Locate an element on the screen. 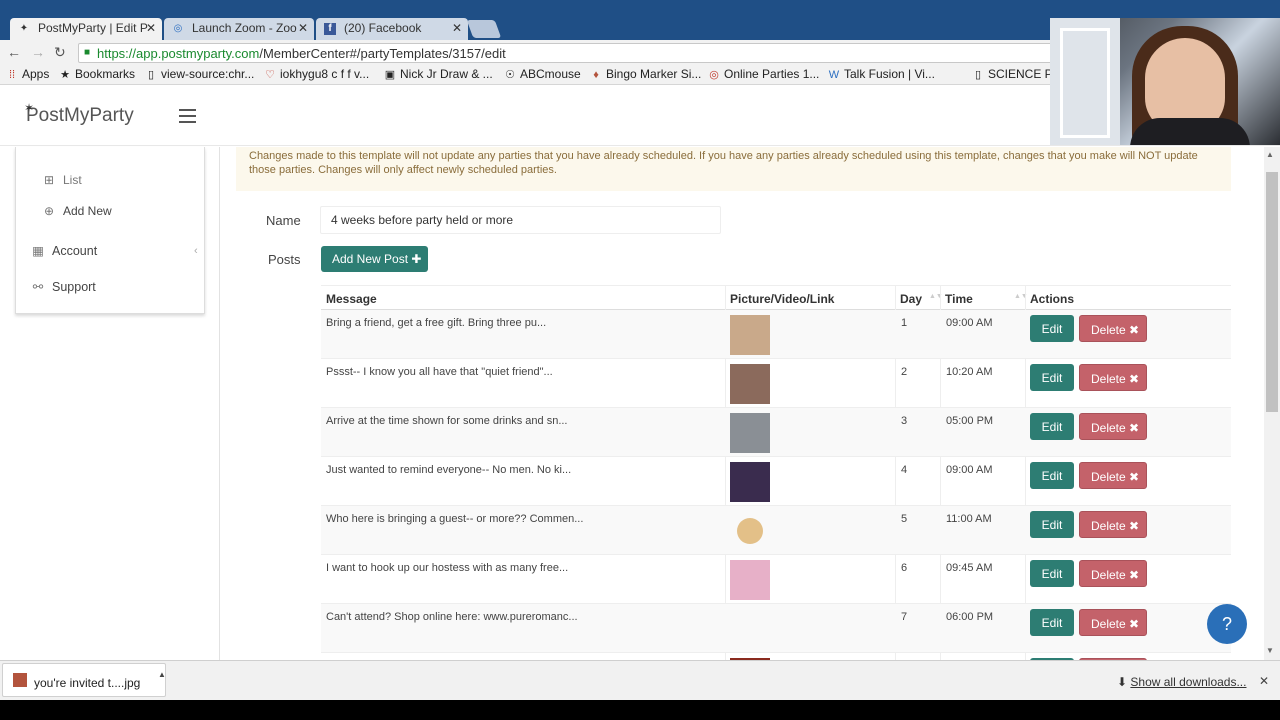 The image size is (1280, 720). lock-icon: ■ is located at coordinates (87, 52).